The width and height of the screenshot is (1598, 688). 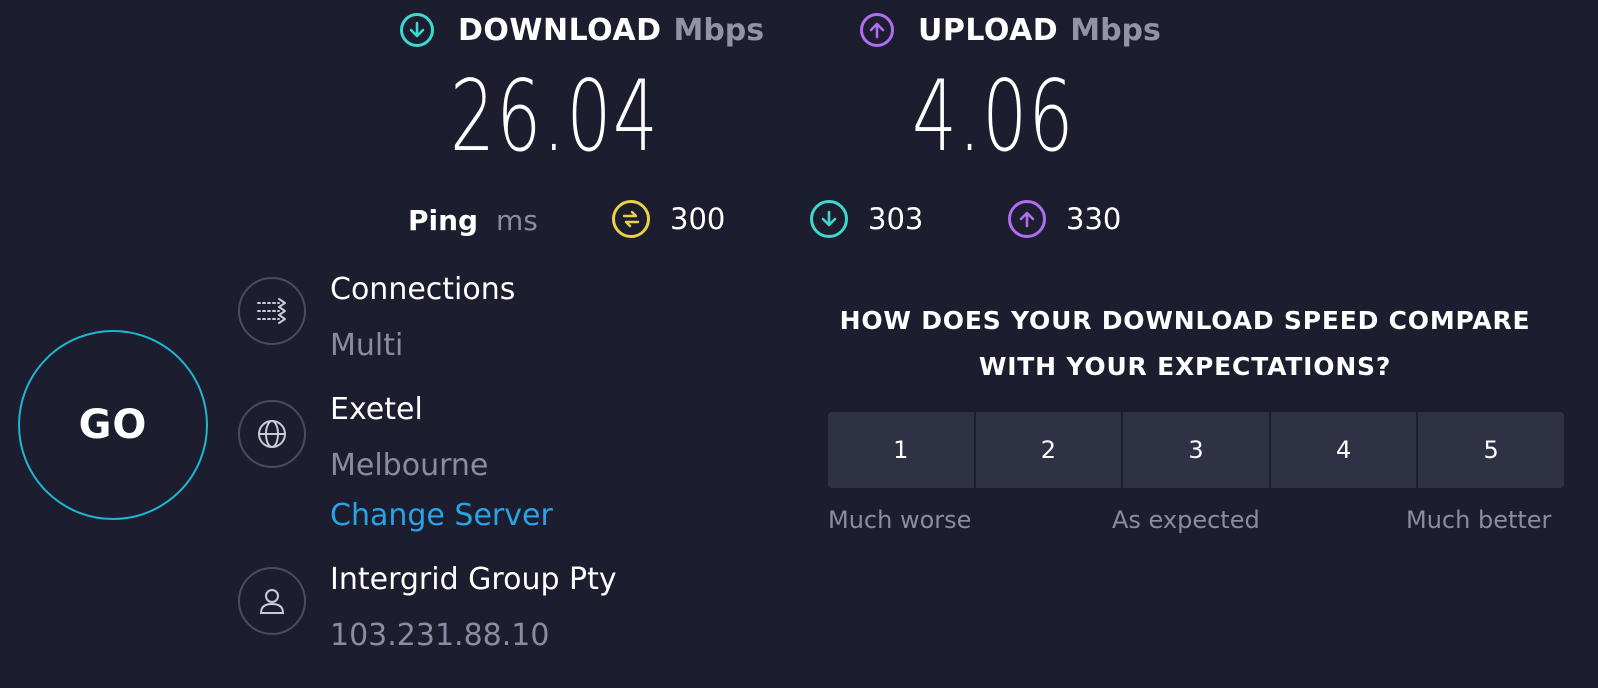 What do you see at coordinates (517, 220) in the screenshot?
I see `ping-unit: ms` at bounding box center [517, 220].